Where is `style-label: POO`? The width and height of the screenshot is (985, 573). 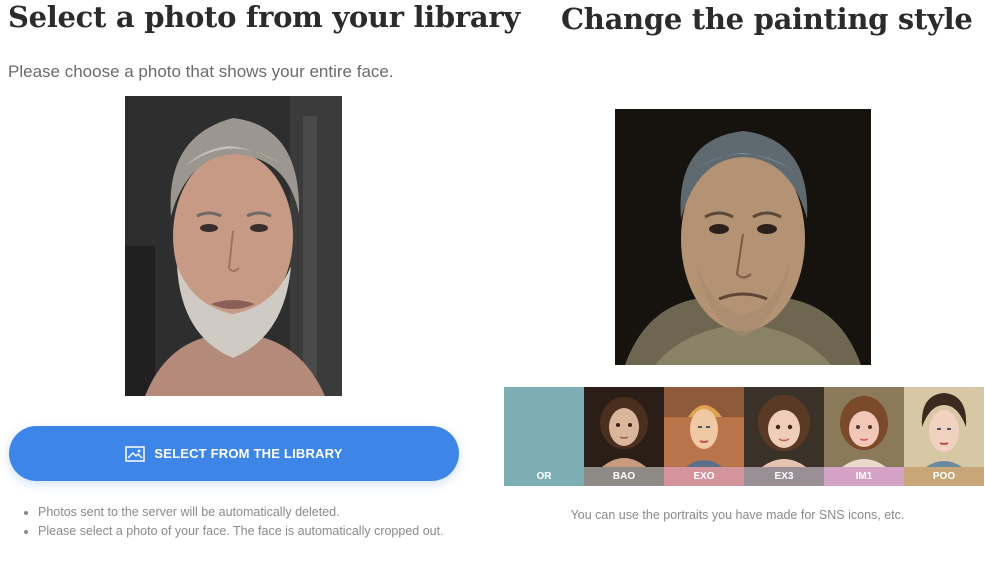
style-label: POO is located at coordinates (944, 476).